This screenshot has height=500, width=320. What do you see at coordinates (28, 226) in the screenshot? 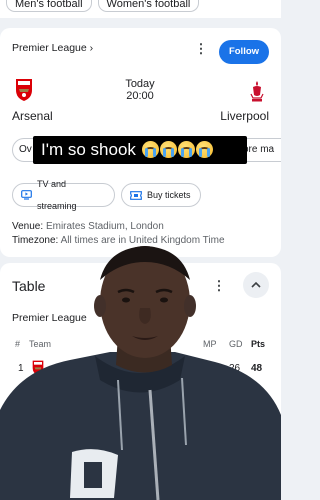
I see `venue-label: Venue:` at bounding box center [28, 226].